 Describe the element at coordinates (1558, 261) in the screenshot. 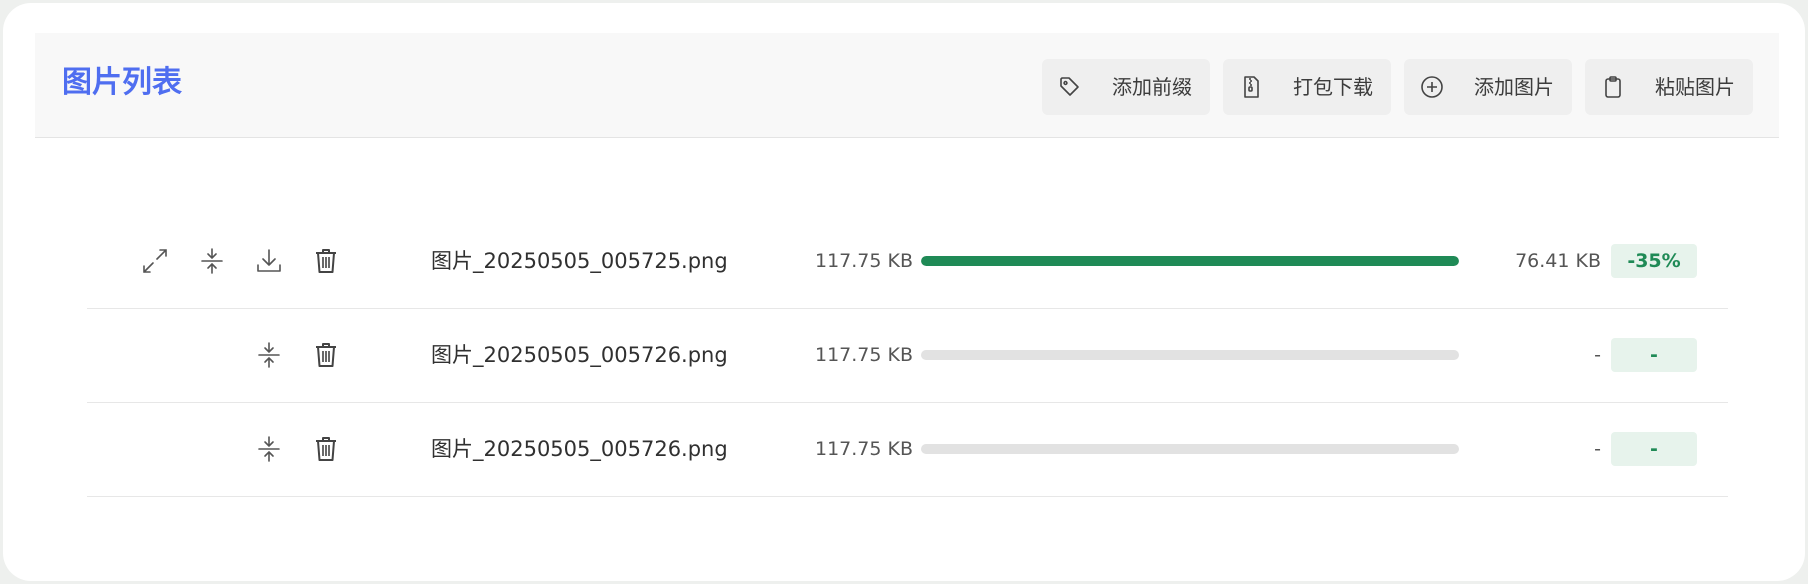

I see `compressed-size: 76.41 KB` at that location.